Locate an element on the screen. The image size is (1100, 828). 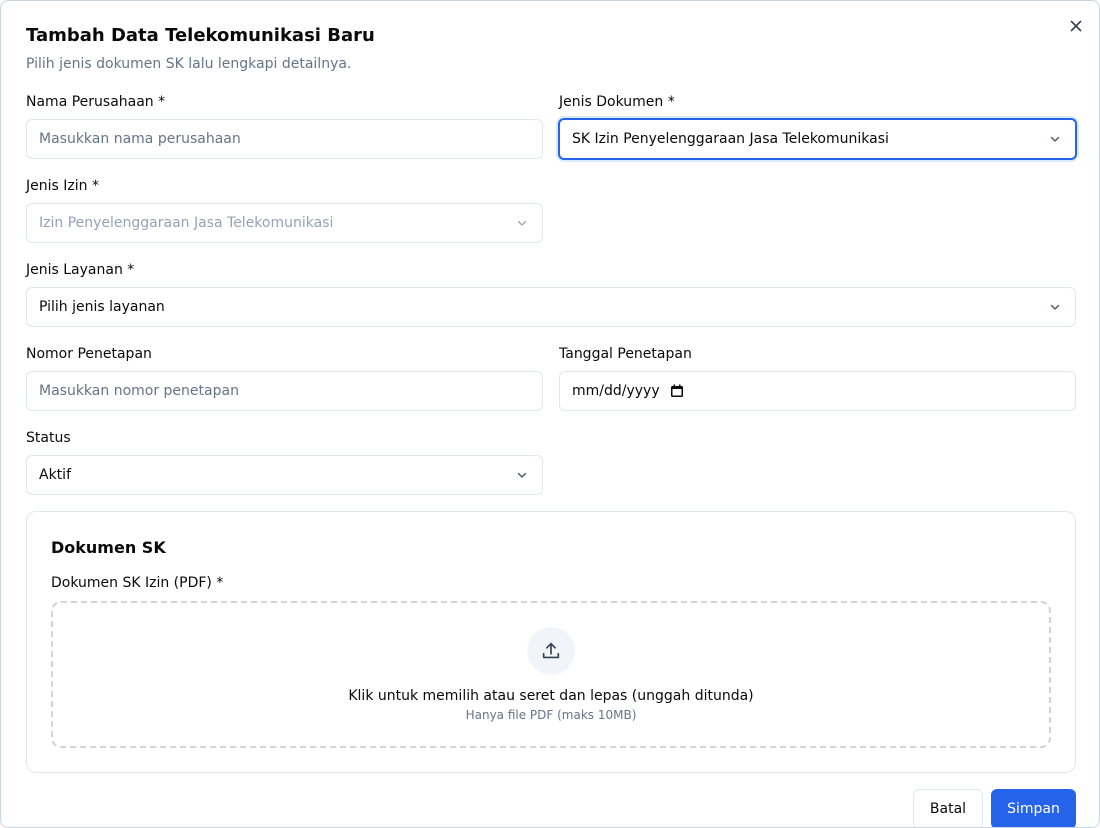
jenis-layanan-value: Pilih jenis layanan is located at coordinates (102, 307).